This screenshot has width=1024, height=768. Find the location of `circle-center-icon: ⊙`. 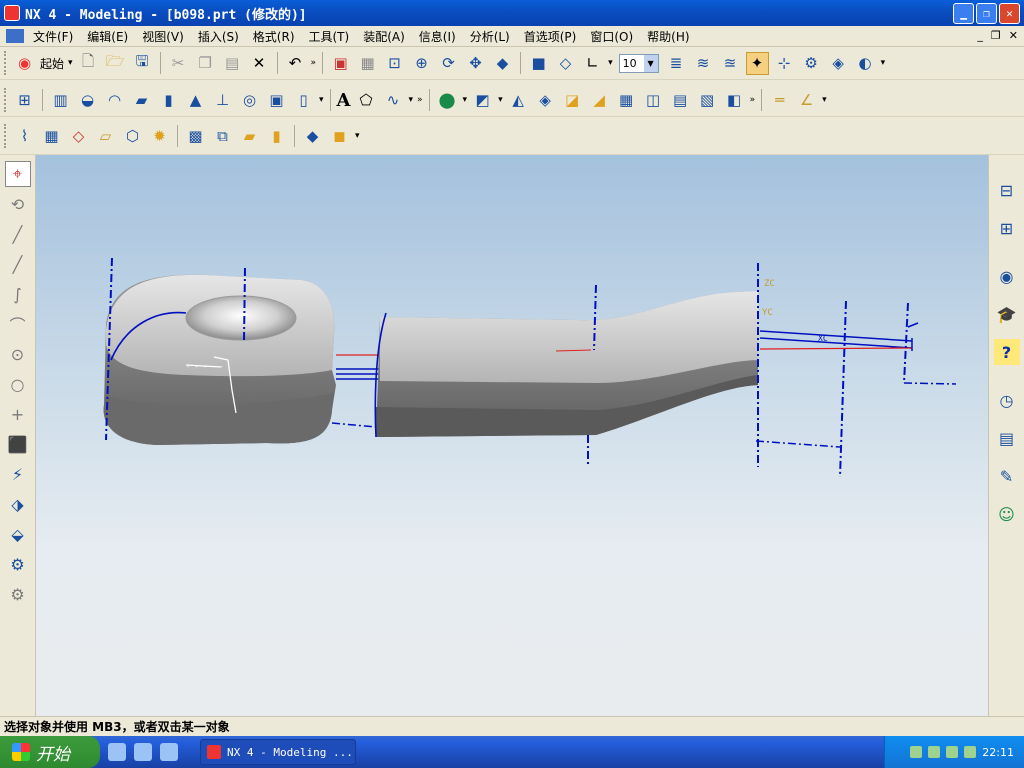

circle-center-icon: ⊙ is located at coordinates (18, 354).